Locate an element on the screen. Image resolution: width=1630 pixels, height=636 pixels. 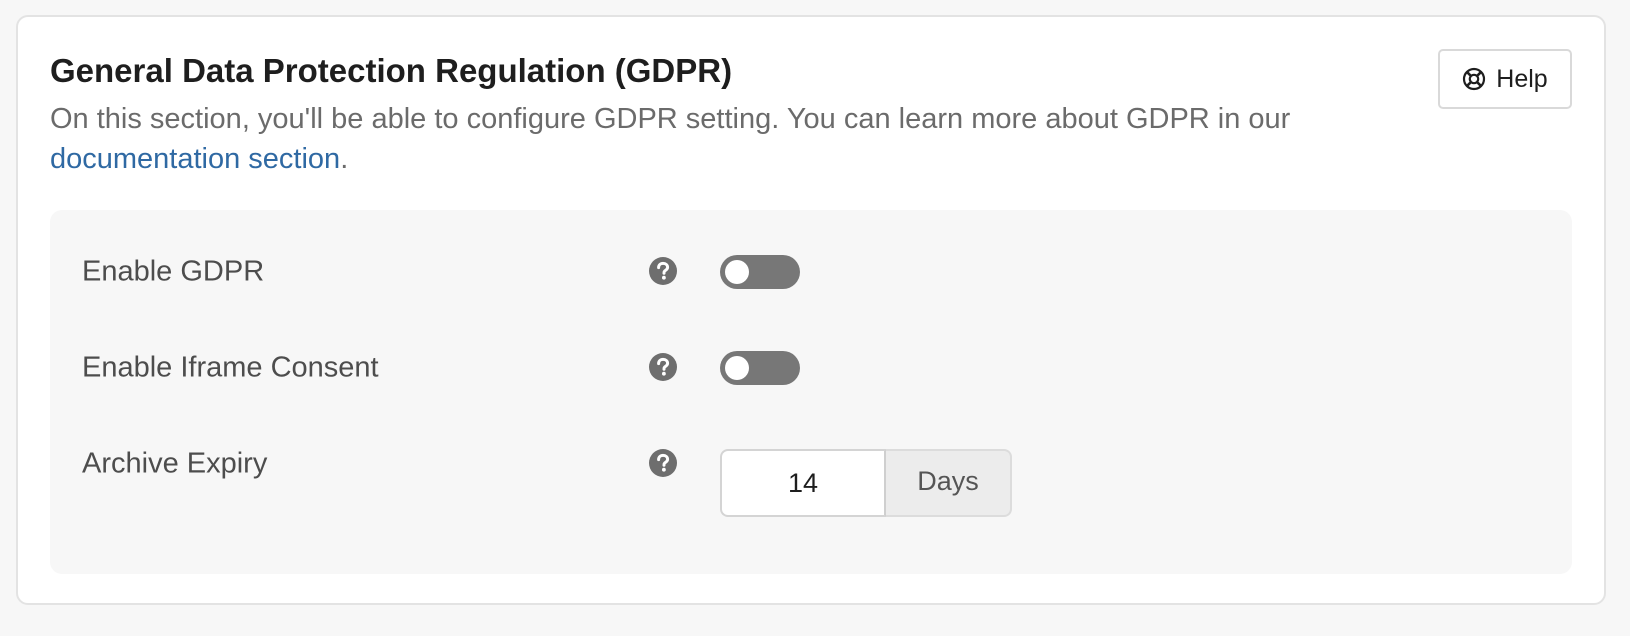
archive-expiry-input-group: Days is located at coordinates (866, 483).